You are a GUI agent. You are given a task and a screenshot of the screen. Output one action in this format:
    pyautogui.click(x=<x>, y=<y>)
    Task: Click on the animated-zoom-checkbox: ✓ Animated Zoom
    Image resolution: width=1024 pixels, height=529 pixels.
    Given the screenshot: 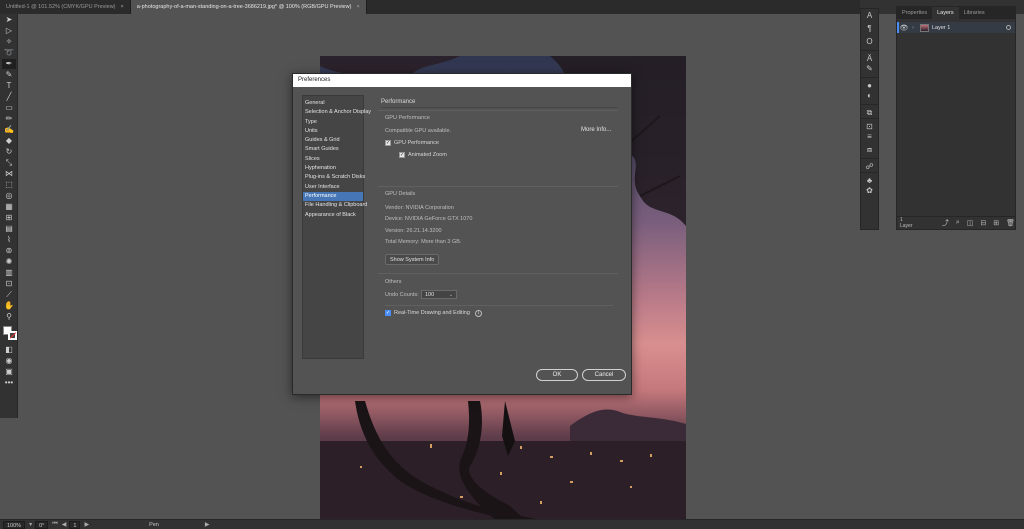 What is the action you would take?
    pyautogui.click(x=423, y=155)
    